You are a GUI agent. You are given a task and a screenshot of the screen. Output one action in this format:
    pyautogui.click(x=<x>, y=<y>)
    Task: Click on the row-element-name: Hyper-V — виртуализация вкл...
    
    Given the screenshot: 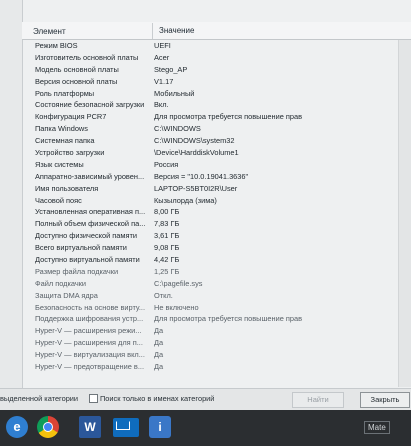 What is the action you would take?
    pyautogui.click(x=90, y=355)
    